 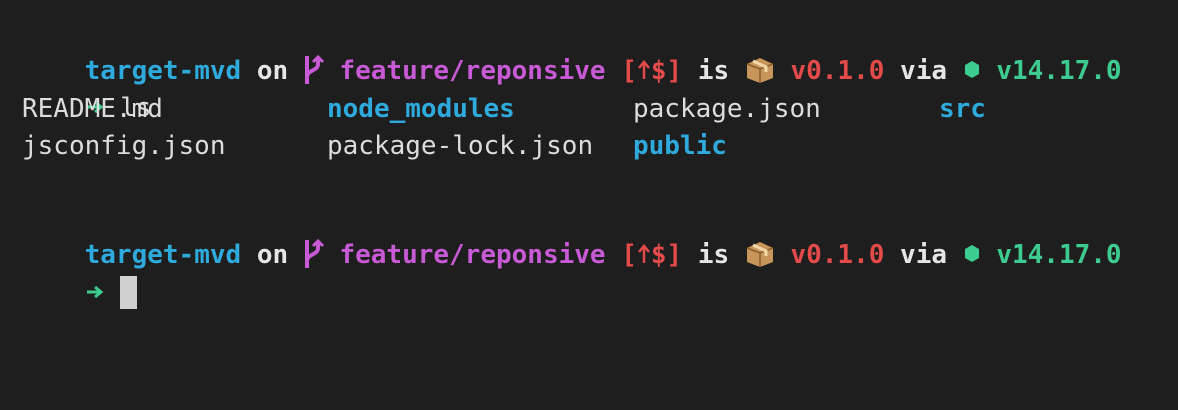 What do you see at coordinates (129, 292) in the screenshot?
I see `text-cursor` at bounding box center [129, 292].